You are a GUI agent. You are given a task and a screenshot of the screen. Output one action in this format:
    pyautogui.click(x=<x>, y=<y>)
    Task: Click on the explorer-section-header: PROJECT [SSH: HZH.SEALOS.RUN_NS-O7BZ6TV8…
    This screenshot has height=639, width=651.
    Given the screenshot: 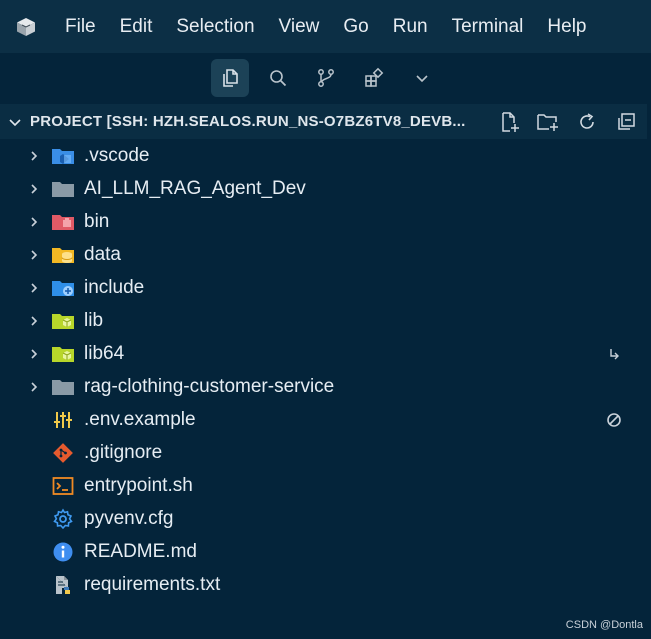 What is the action you would take?
    pyautogui.click(x=323, y=121)
    